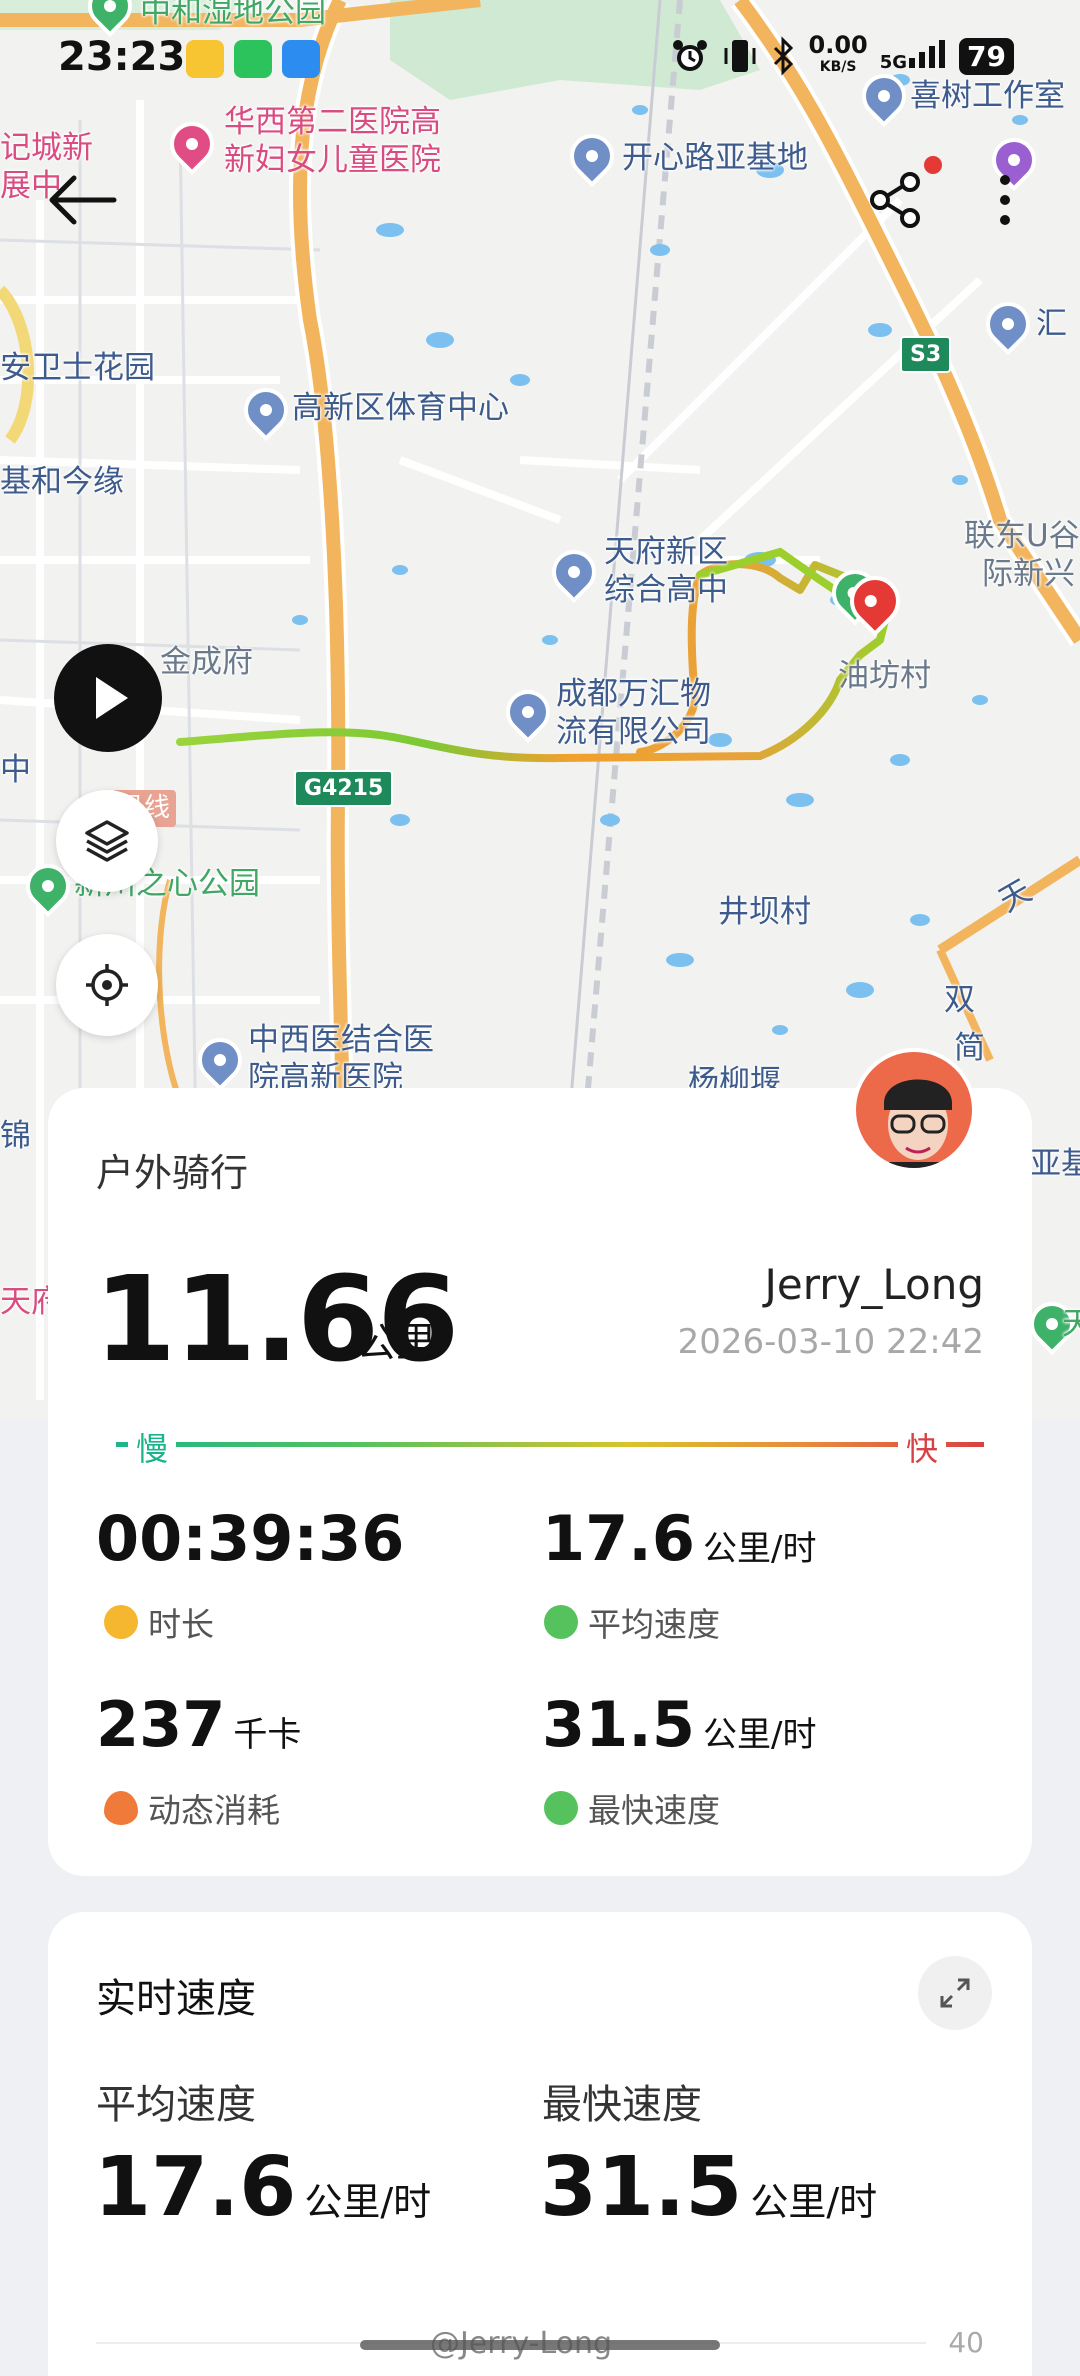 This screenshot has height=2376, width=1080. What do you see at coordinates (301, 59) in the screenshot?
I see `navigation-app-icon` at bounding box center [301, 59].